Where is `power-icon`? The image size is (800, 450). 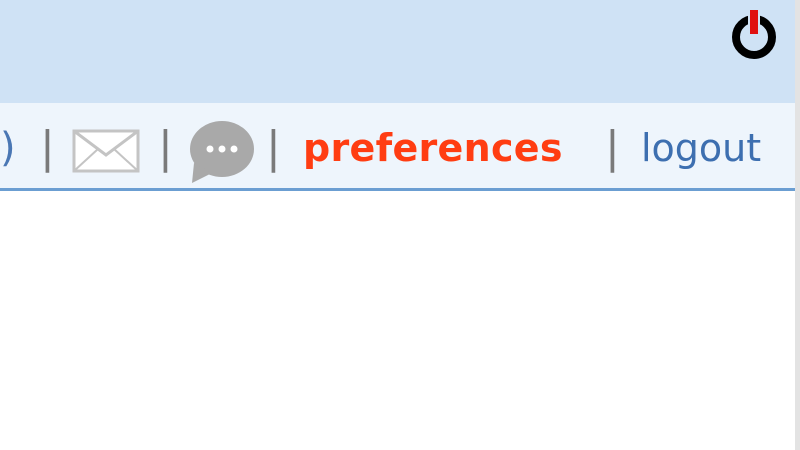 power-icon is located at coordinates (754, 34).